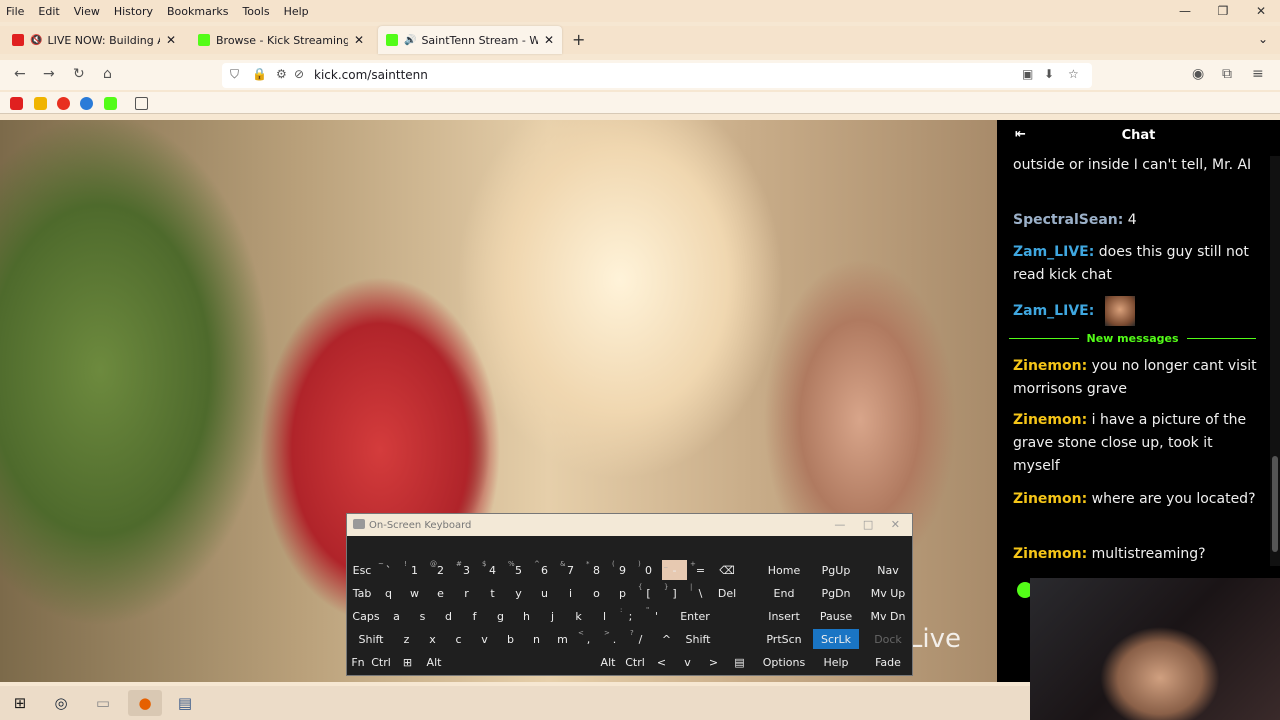  What do you see at coordinates (1227, 74) in the screenshot?
I see `extensions-icon: ⧉` at bounding box center [1227, 74].